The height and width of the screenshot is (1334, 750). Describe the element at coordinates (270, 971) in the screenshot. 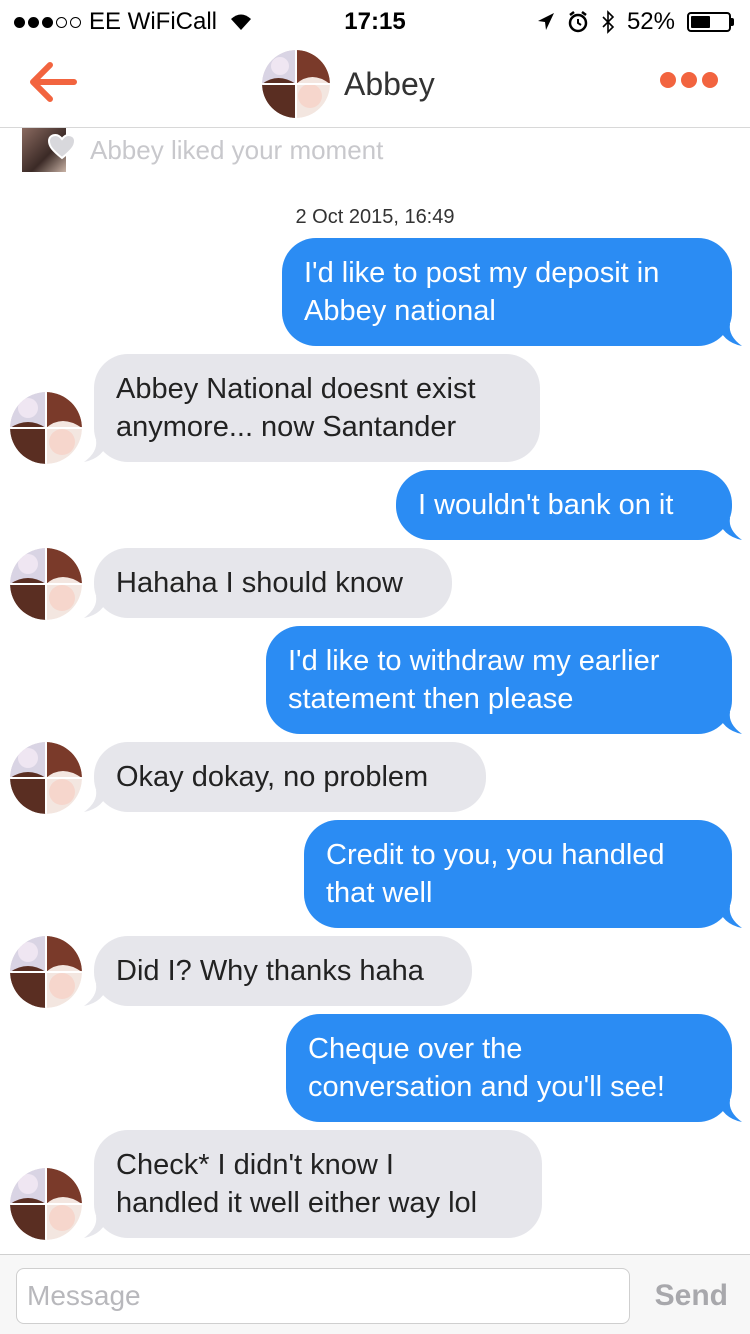

I see `message-text-line: Did I? Why thanks haha` at that location.